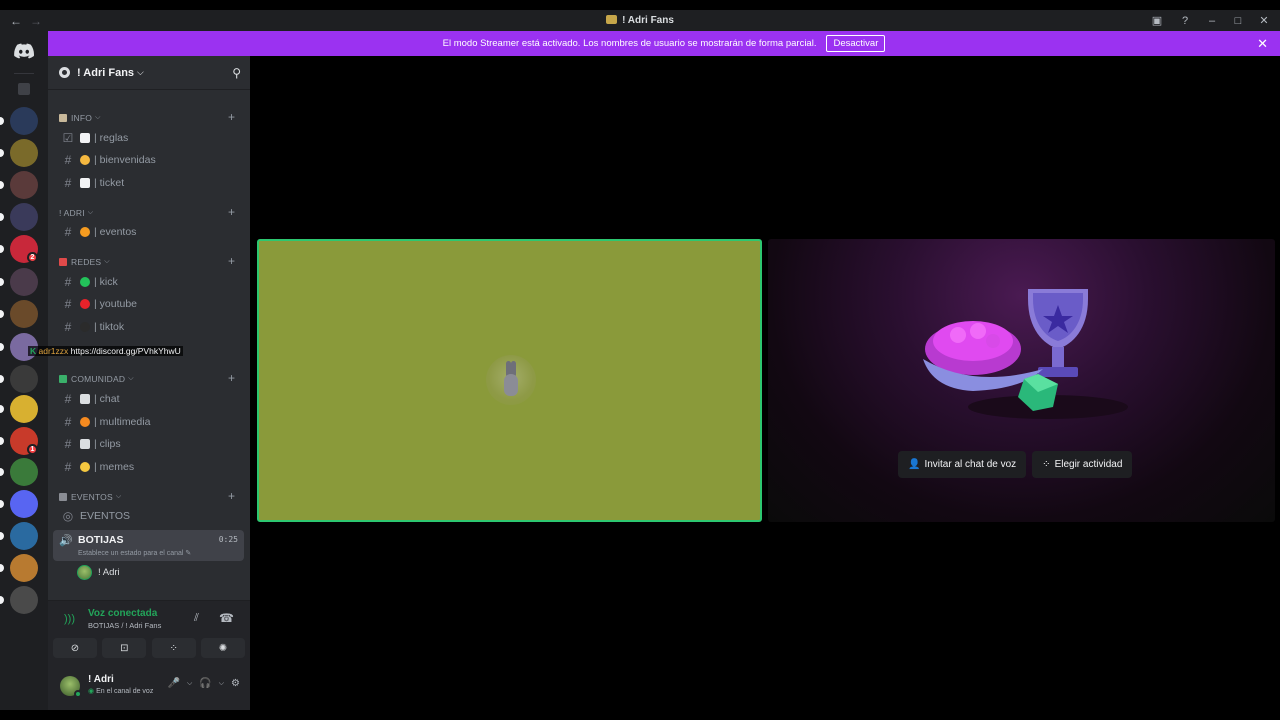  Describe the element at coordinates (91, 691) in the screenshot. I see `voice-status-icon: ◉` at that location.